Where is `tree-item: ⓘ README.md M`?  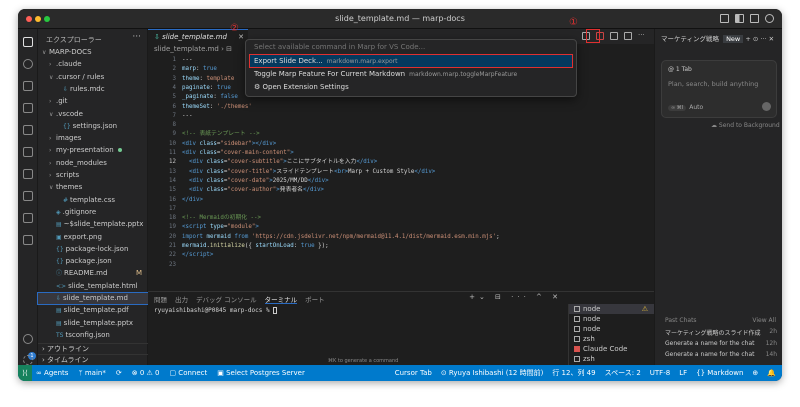
tree-item: ⓘ README.md M is located at coordinates (93, 273).